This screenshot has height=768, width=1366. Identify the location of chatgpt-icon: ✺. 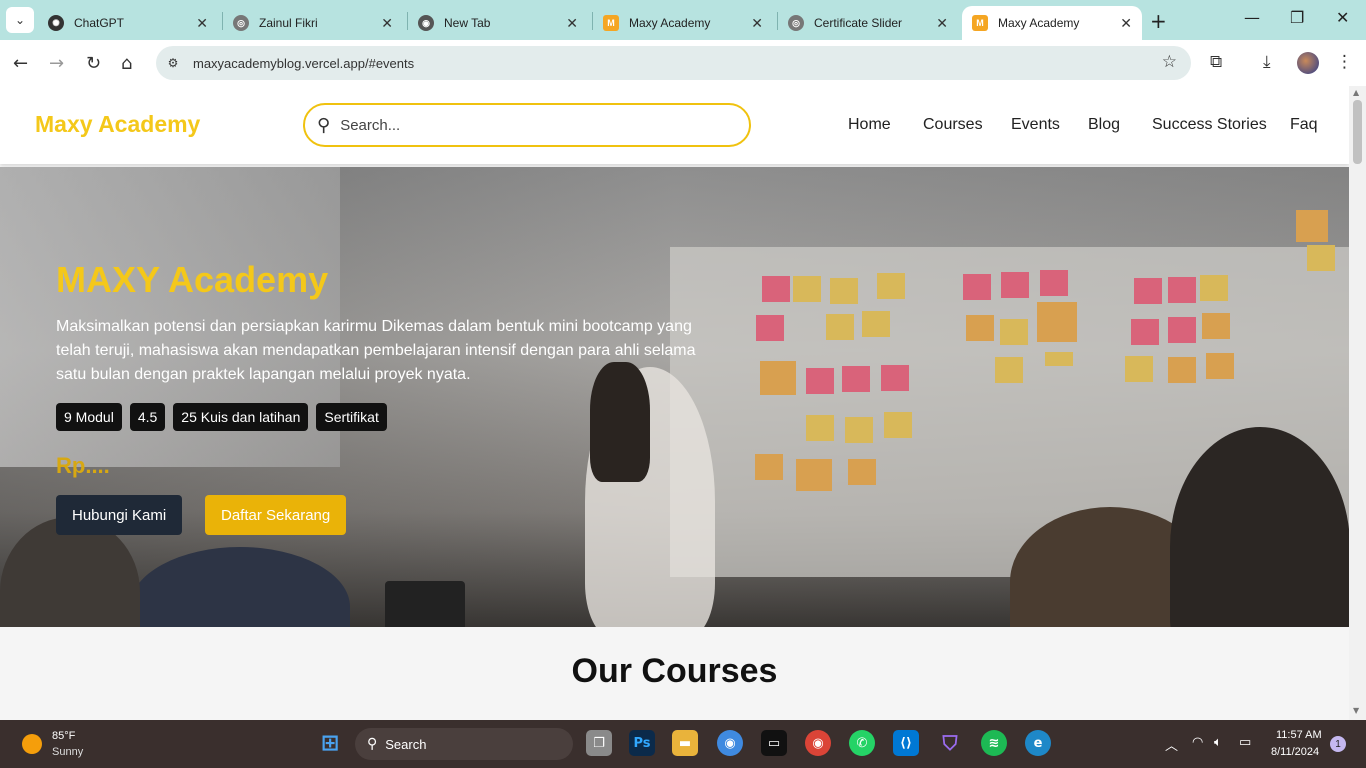
(56, 23).